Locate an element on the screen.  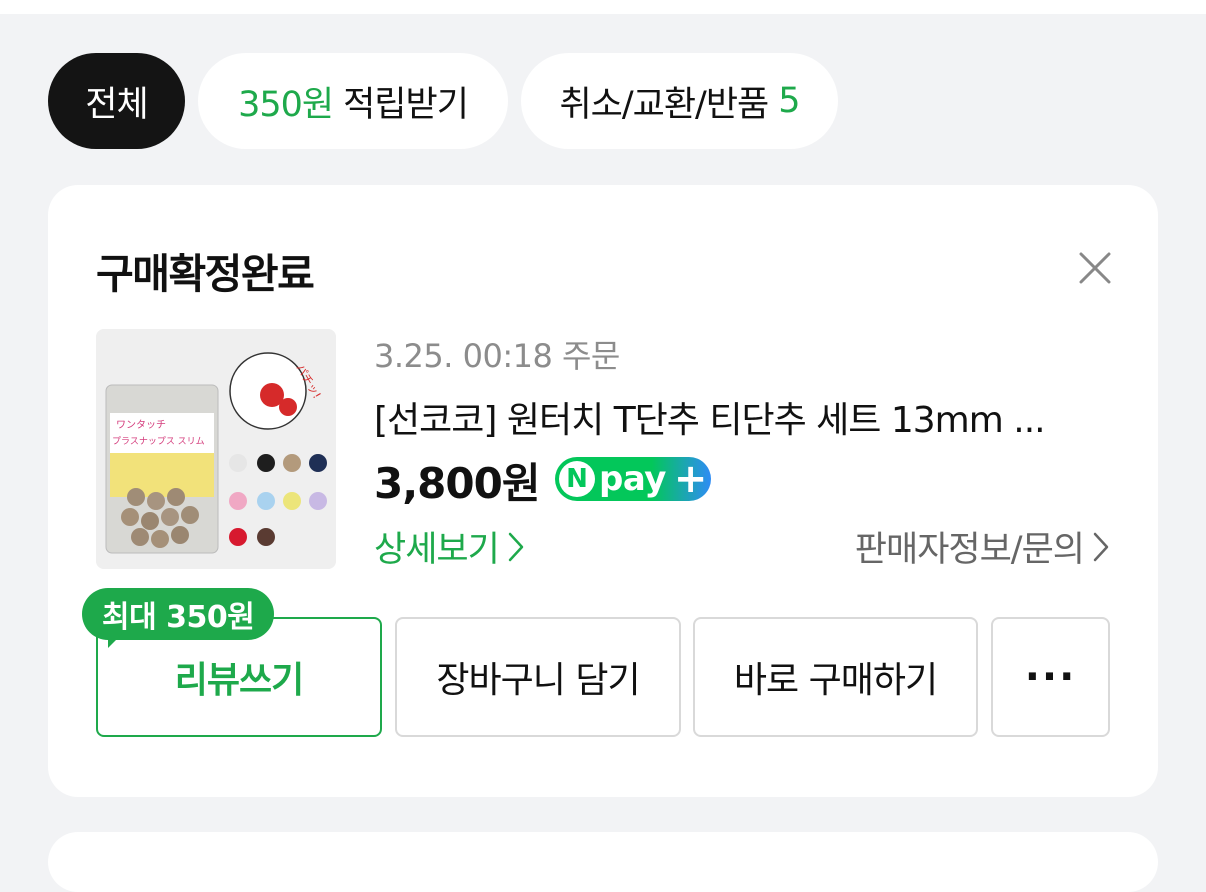
buy-now-label: 바로 구매하기 is located at coordinates (835, 680).